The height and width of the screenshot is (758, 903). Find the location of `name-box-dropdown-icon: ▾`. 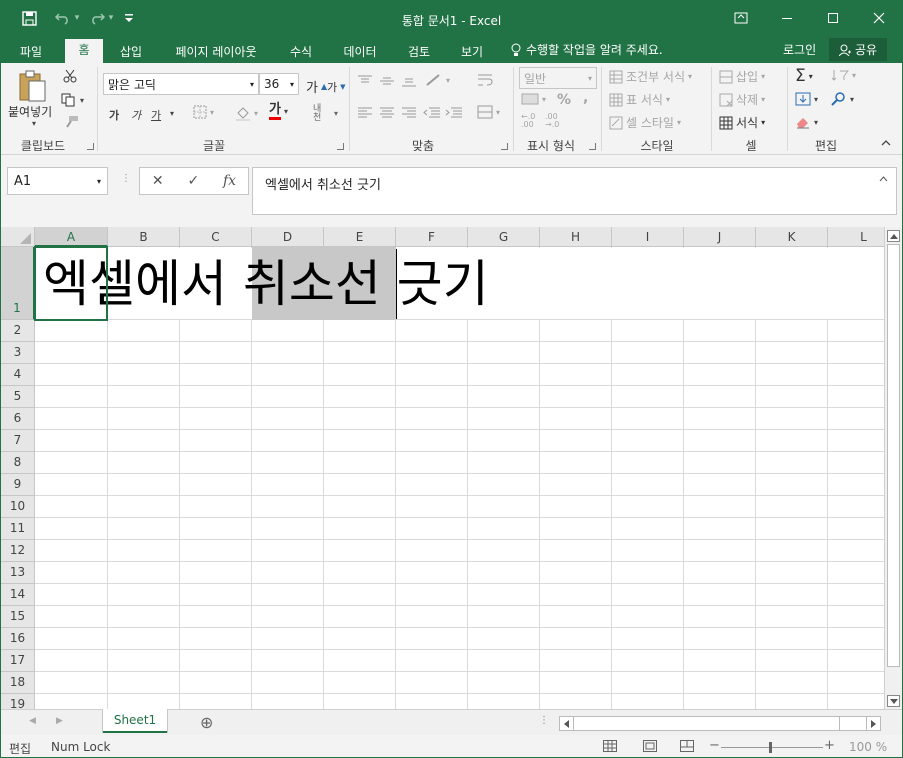

name-box-dropdown-icon: ▾ is located at coordinates (99, 181).